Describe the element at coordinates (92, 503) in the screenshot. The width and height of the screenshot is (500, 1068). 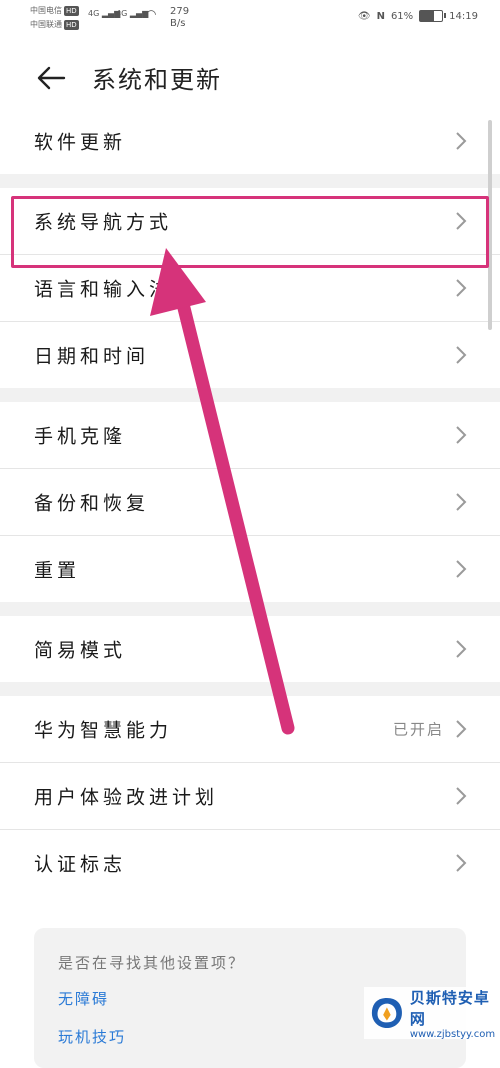
I see `settings-item-label: 备份和恢复` at that location.